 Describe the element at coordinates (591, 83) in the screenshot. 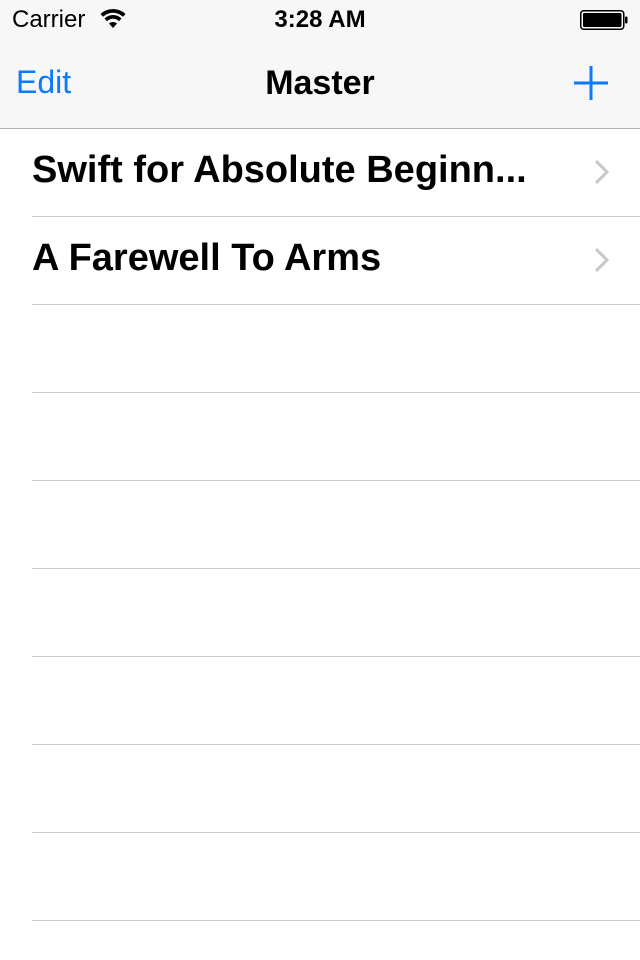

I see `plus-icon` at that location.